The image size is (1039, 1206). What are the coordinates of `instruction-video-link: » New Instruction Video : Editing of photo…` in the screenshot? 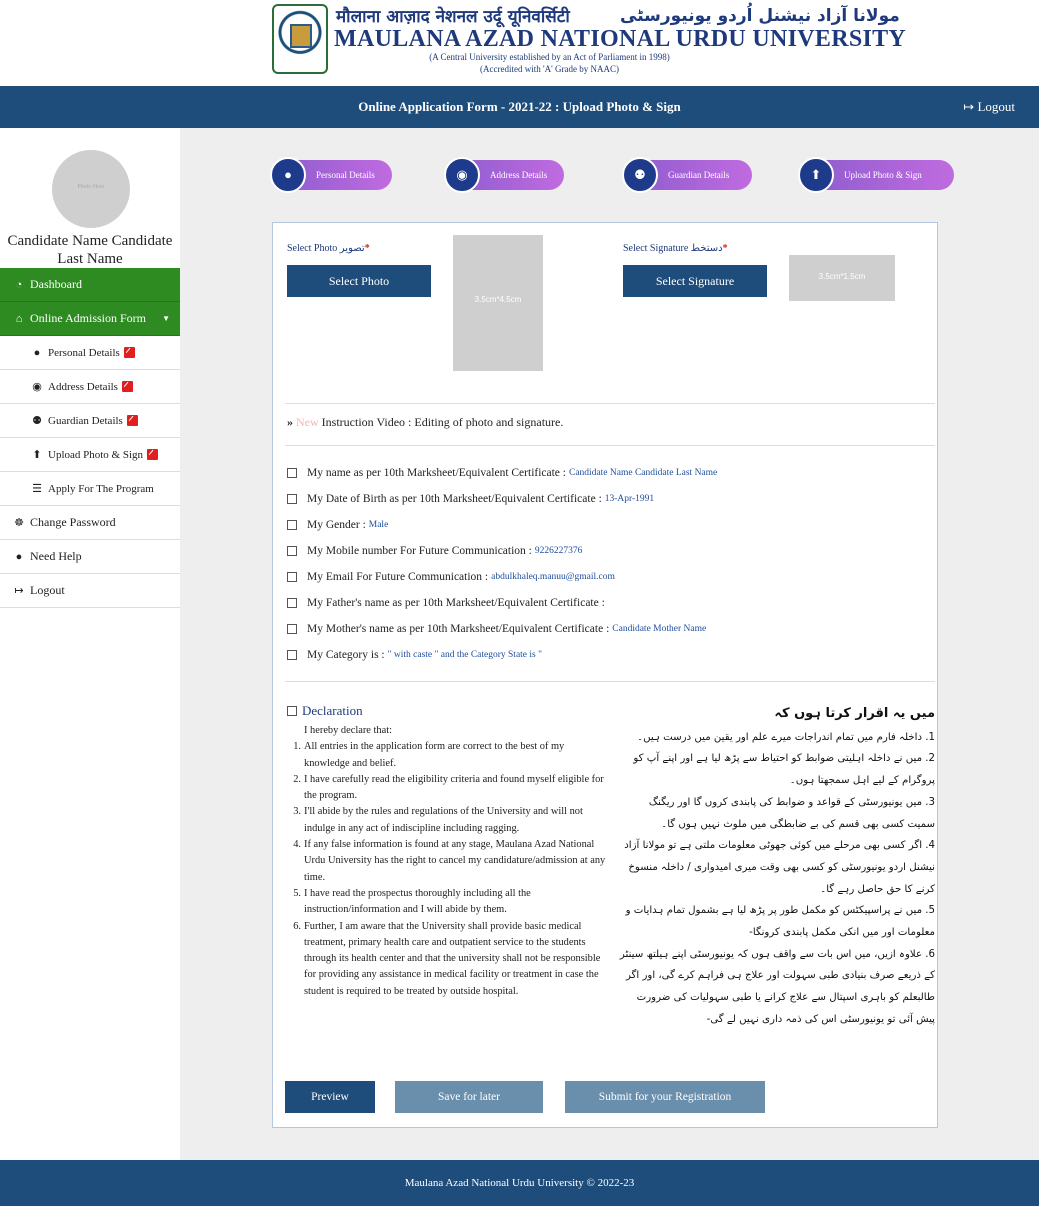 It's located at (425, 422).